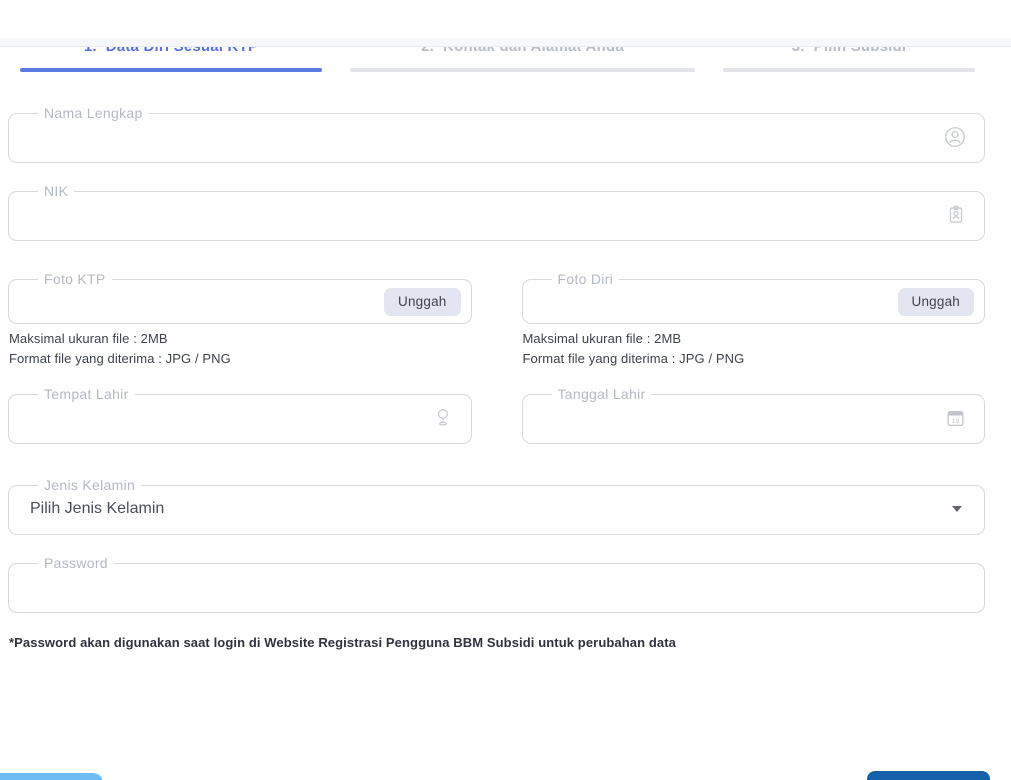  Describe the element at coordinates (935, 301) in the screenshot. I see `foto-diri-upload-button: Unggah` at that location.